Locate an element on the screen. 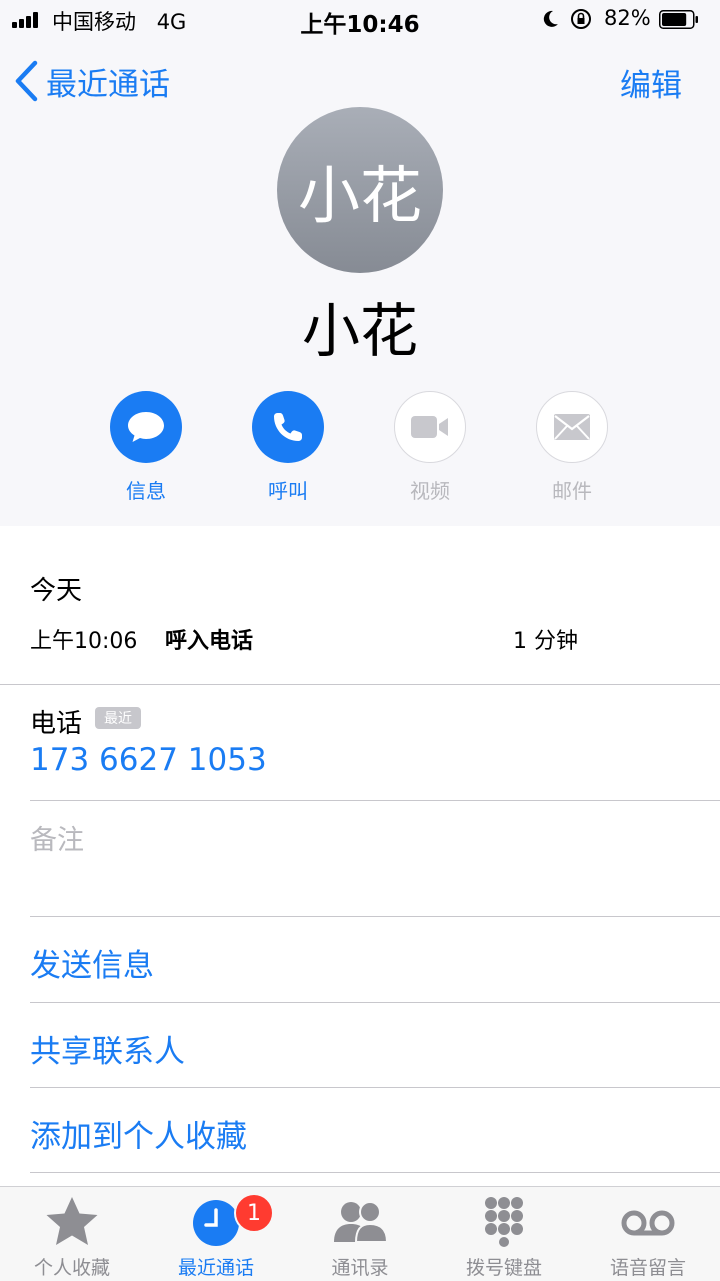 This screenshot has width=720, height=1281. tab-keypad: 拨号键盘 is located at coordinates (504, 1234).